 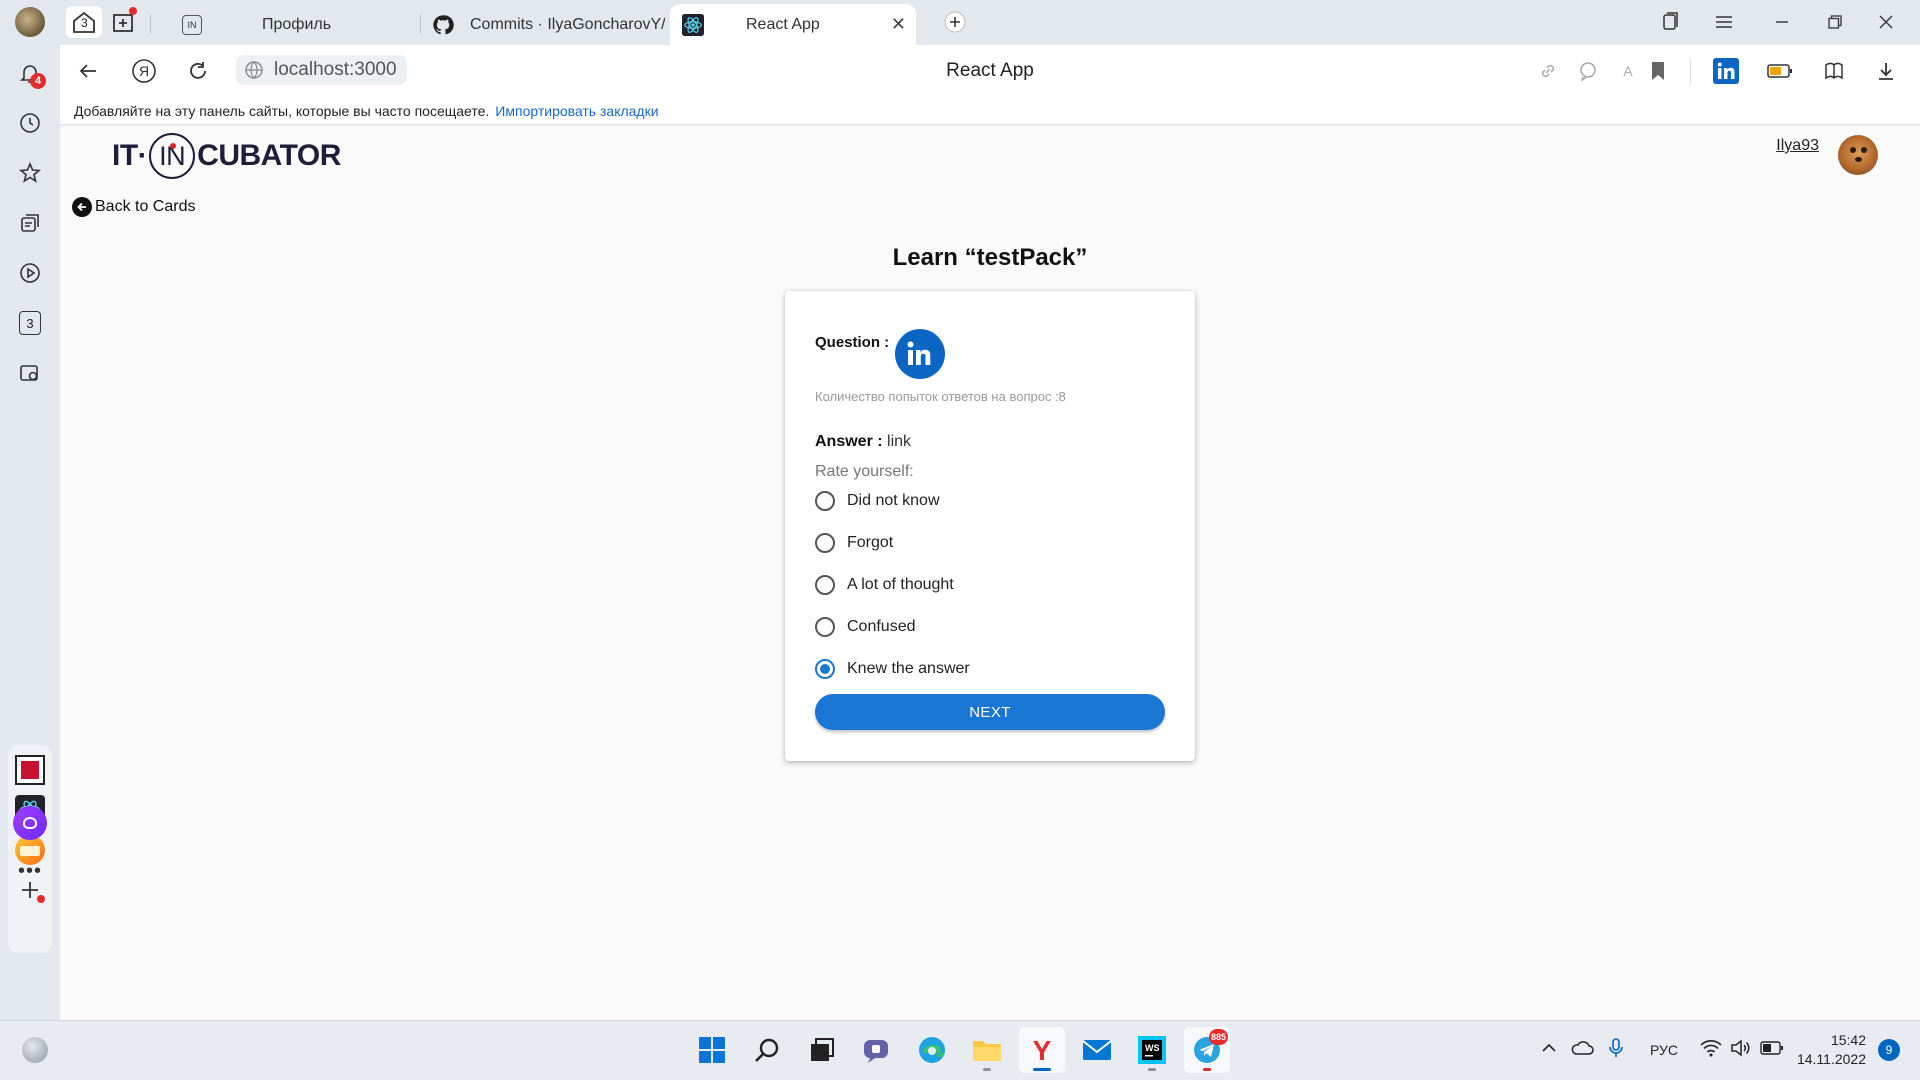 What do you see at coordinates (1835, 22) in the screenshot?
I see `restore-button` at bounding box center [1835, 22].